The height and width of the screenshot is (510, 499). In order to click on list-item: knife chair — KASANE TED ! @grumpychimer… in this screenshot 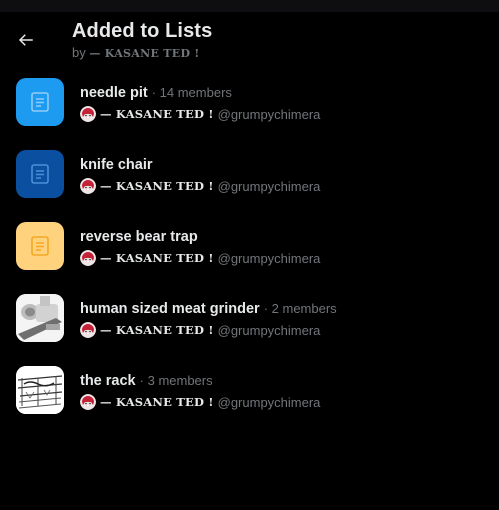, I will do `click(249, 180)`.